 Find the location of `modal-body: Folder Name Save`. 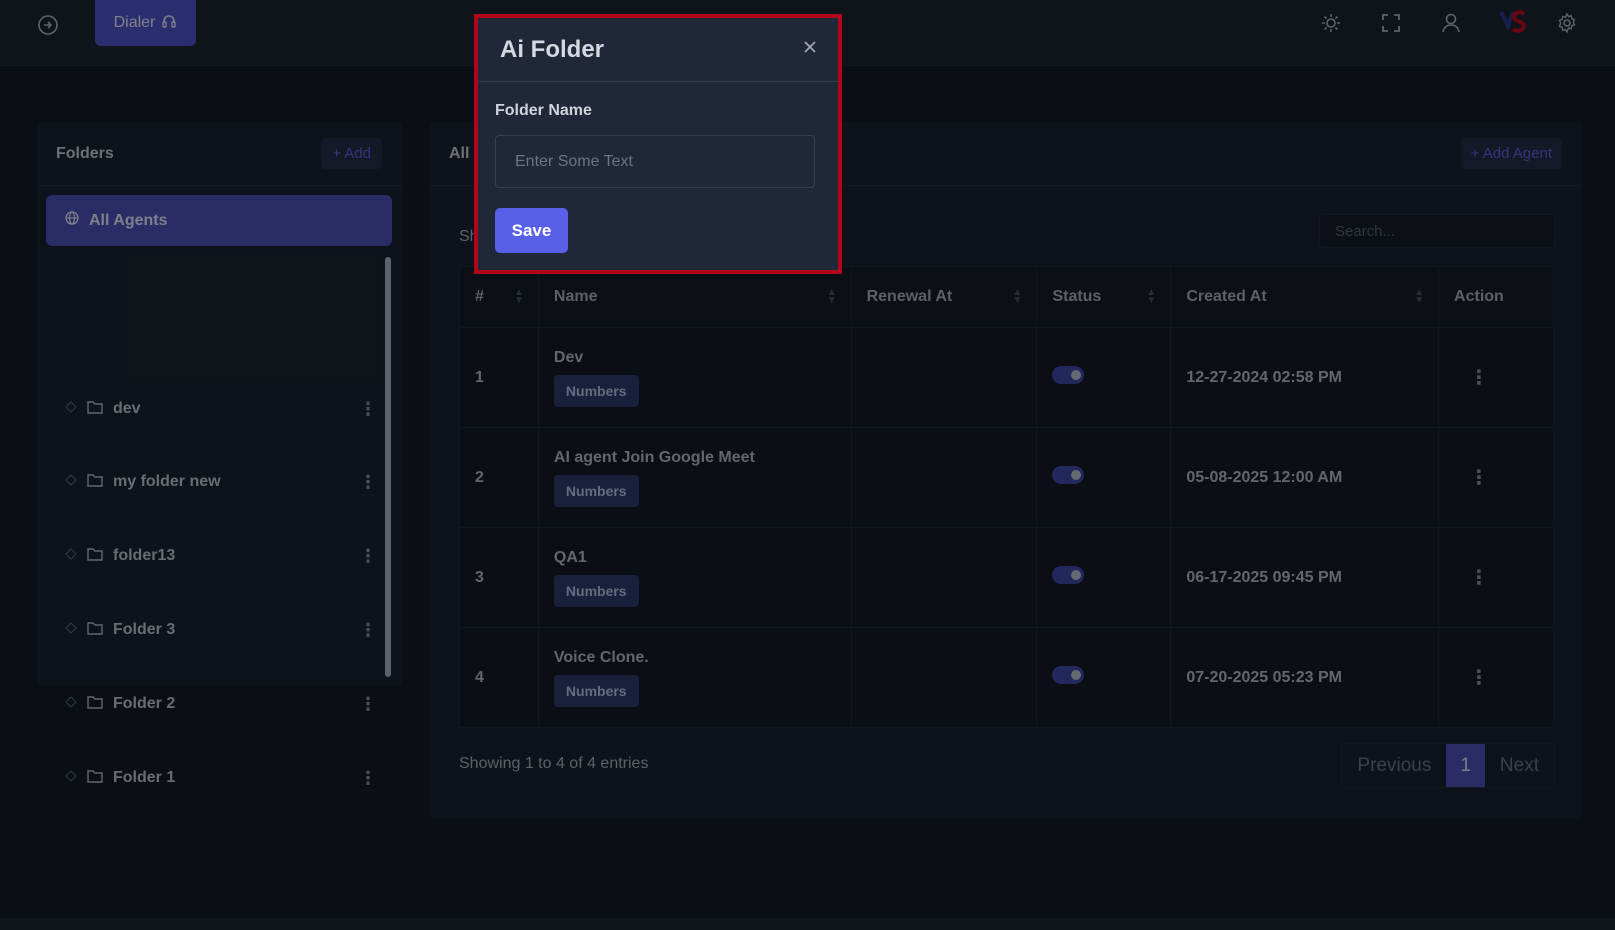

modal-body: Folder Name Save is located at coordinates (658, 167).